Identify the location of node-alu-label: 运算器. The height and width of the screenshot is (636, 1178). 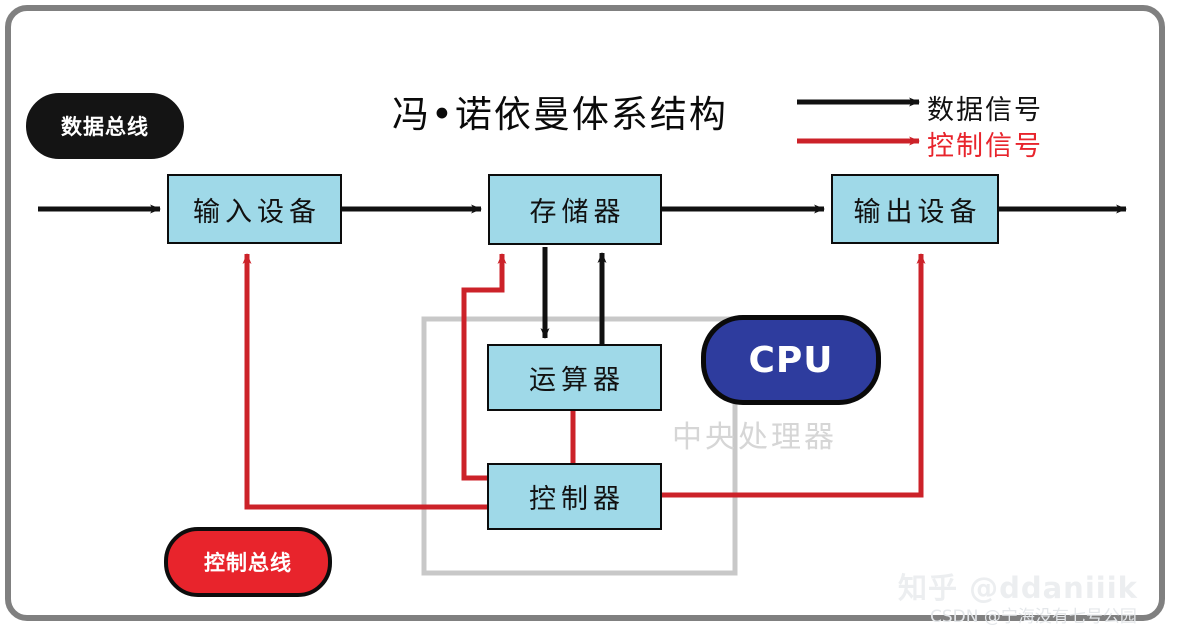
(577, 380).